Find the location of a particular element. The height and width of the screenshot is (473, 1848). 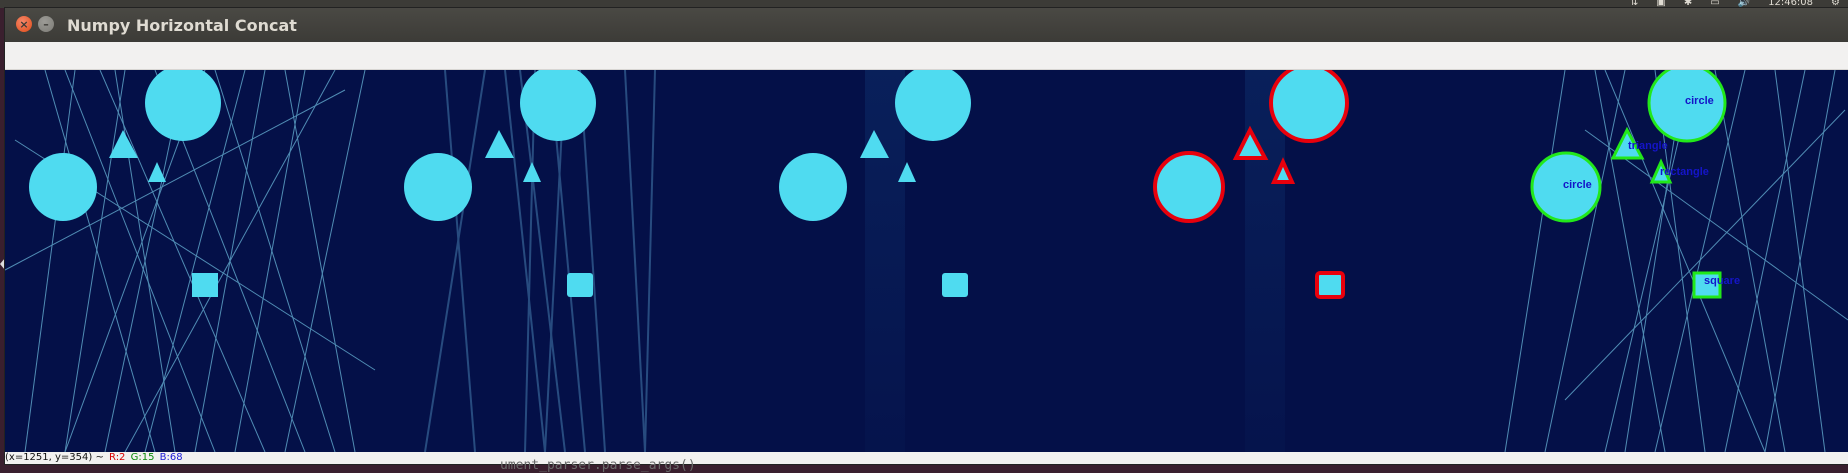

close-button: × is located at coordinates (24, 24).